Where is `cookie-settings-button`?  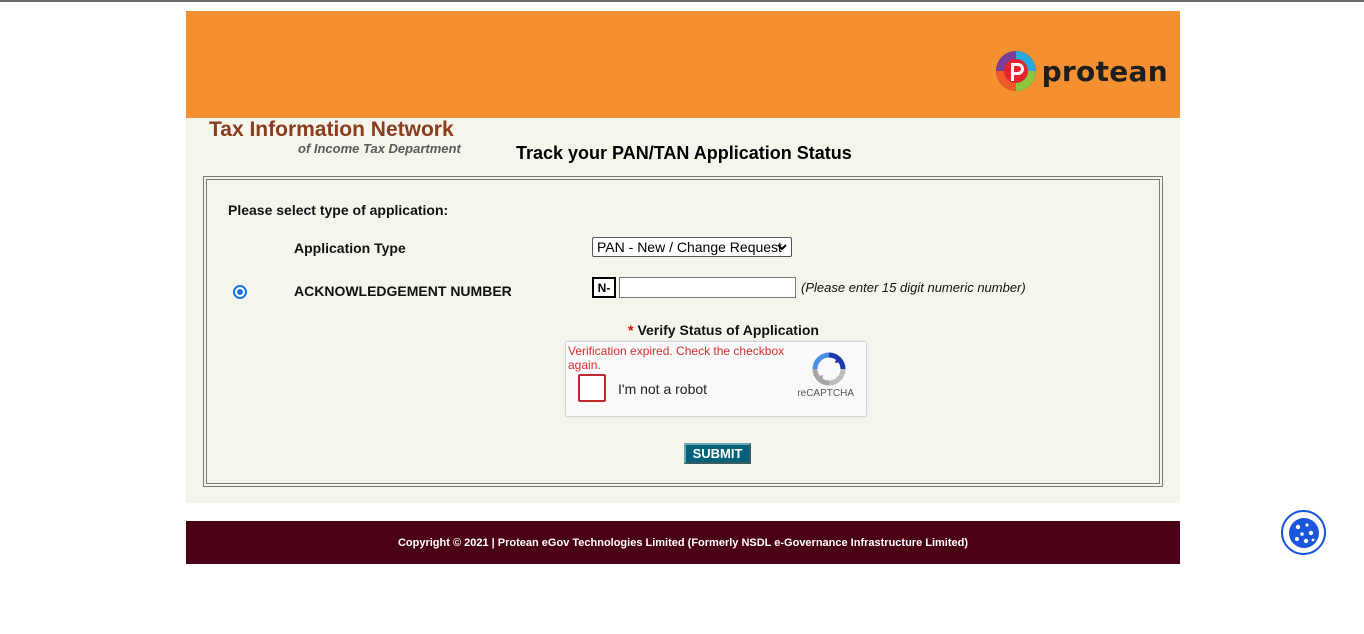 cookie-settings-button is located at coordinates (1303, 532).